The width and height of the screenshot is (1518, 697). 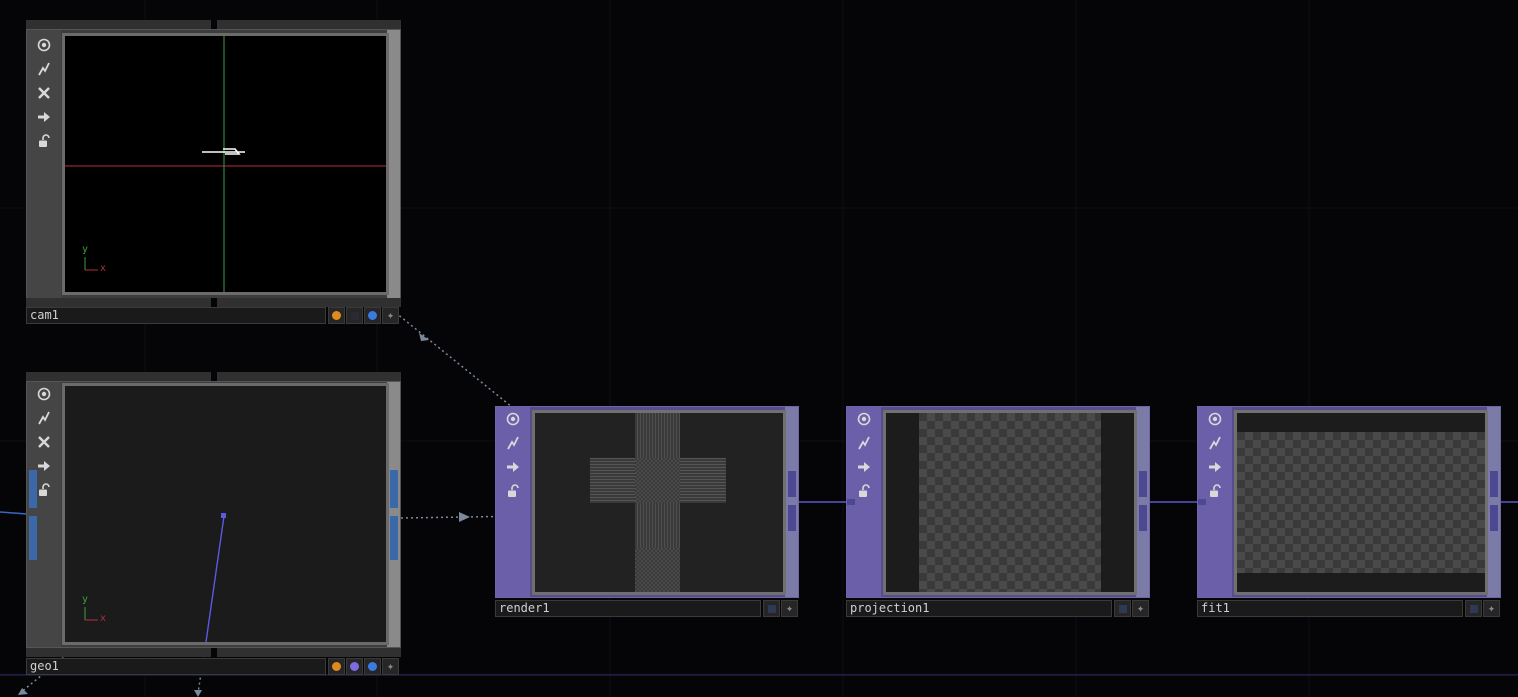 What do you see at coordinates (354, 666) in the screenshot?
I see `flag-purple-button` at bounding box center [354, 666].